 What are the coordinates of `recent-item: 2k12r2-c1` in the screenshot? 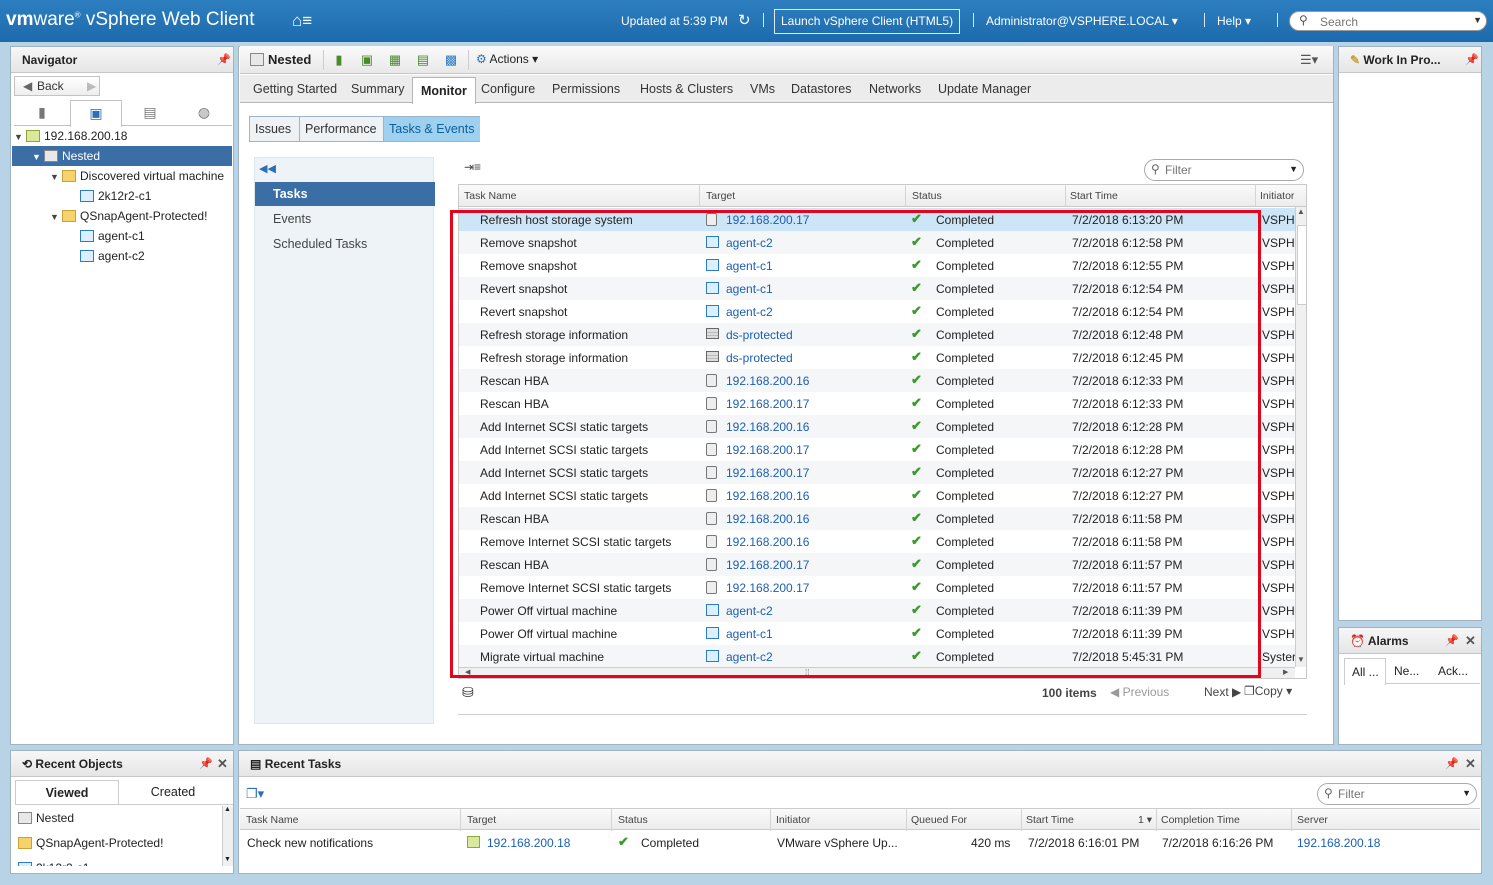 It's located at (53, 862).